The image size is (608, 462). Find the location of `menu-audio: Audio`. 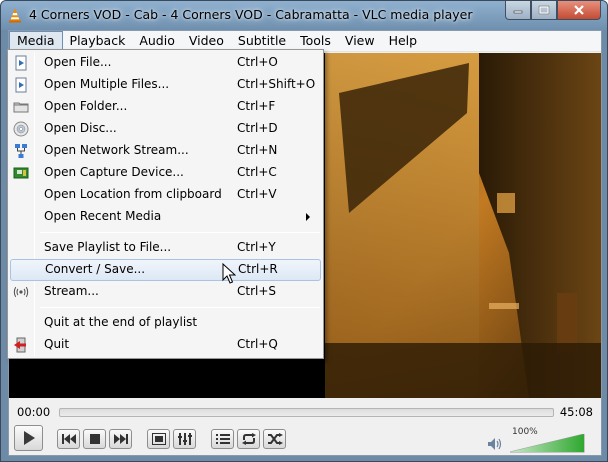

menu-audio: Audio is located at coordinates (157, 41).